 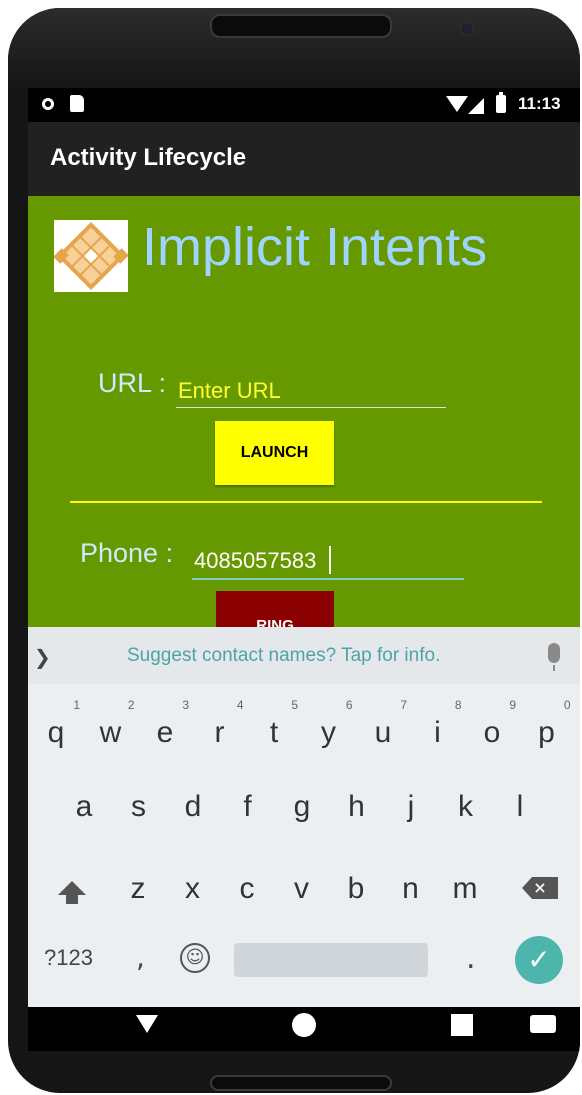 I want to click on wifi-icon, so click(x=457, y=104).